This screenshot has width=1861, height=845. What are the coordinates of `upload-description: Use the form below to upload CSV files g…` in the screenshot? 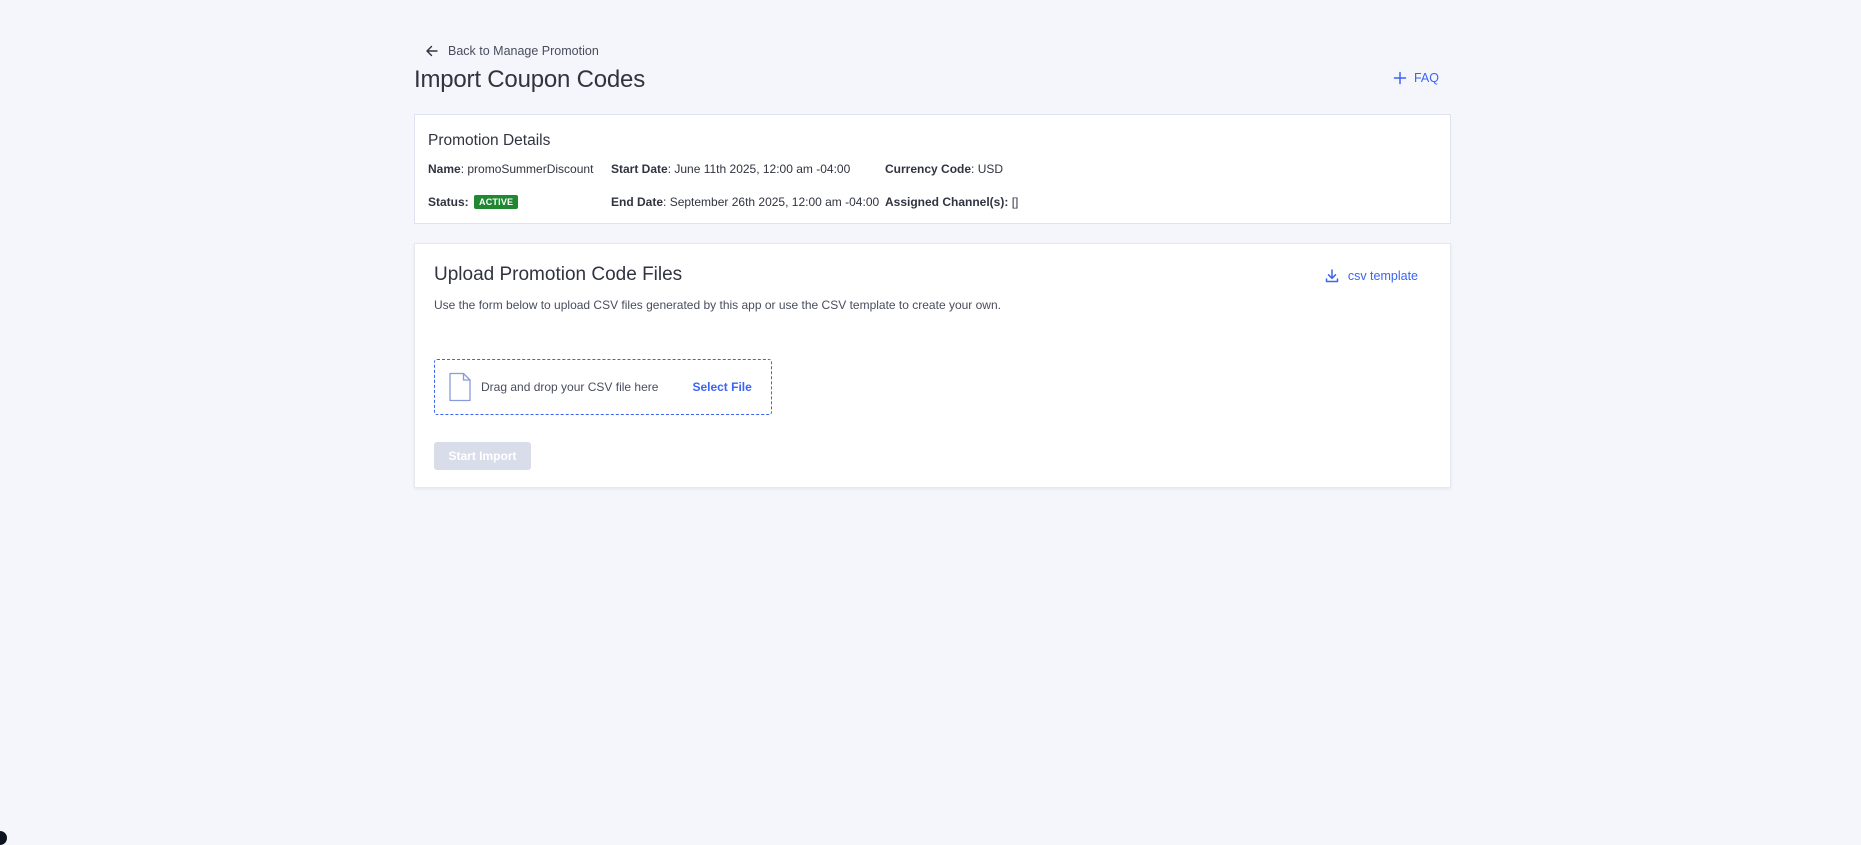 It's located at (717, 305).